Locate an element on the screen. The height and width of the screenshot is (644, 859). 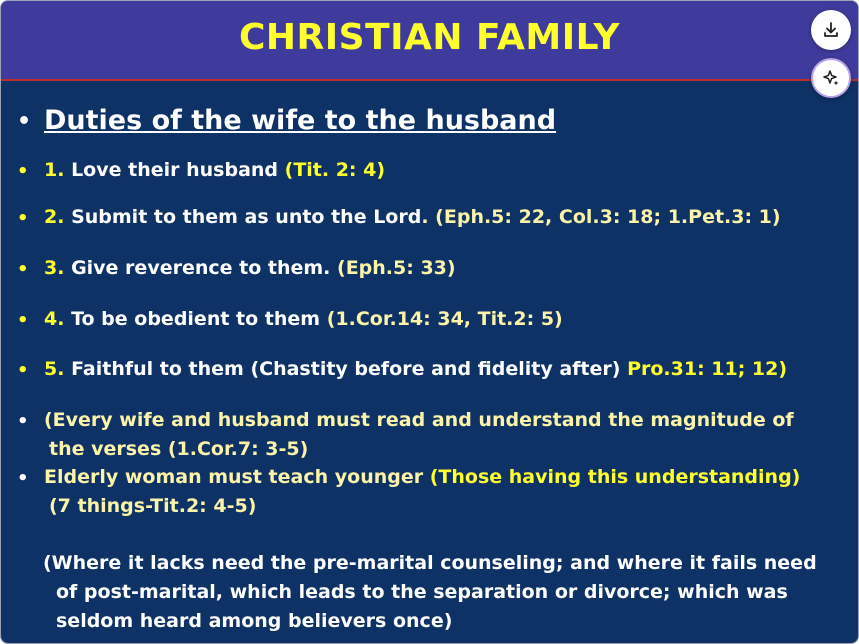
note-text: Elderly woman must teach younger is located at coordinates (237, 477).